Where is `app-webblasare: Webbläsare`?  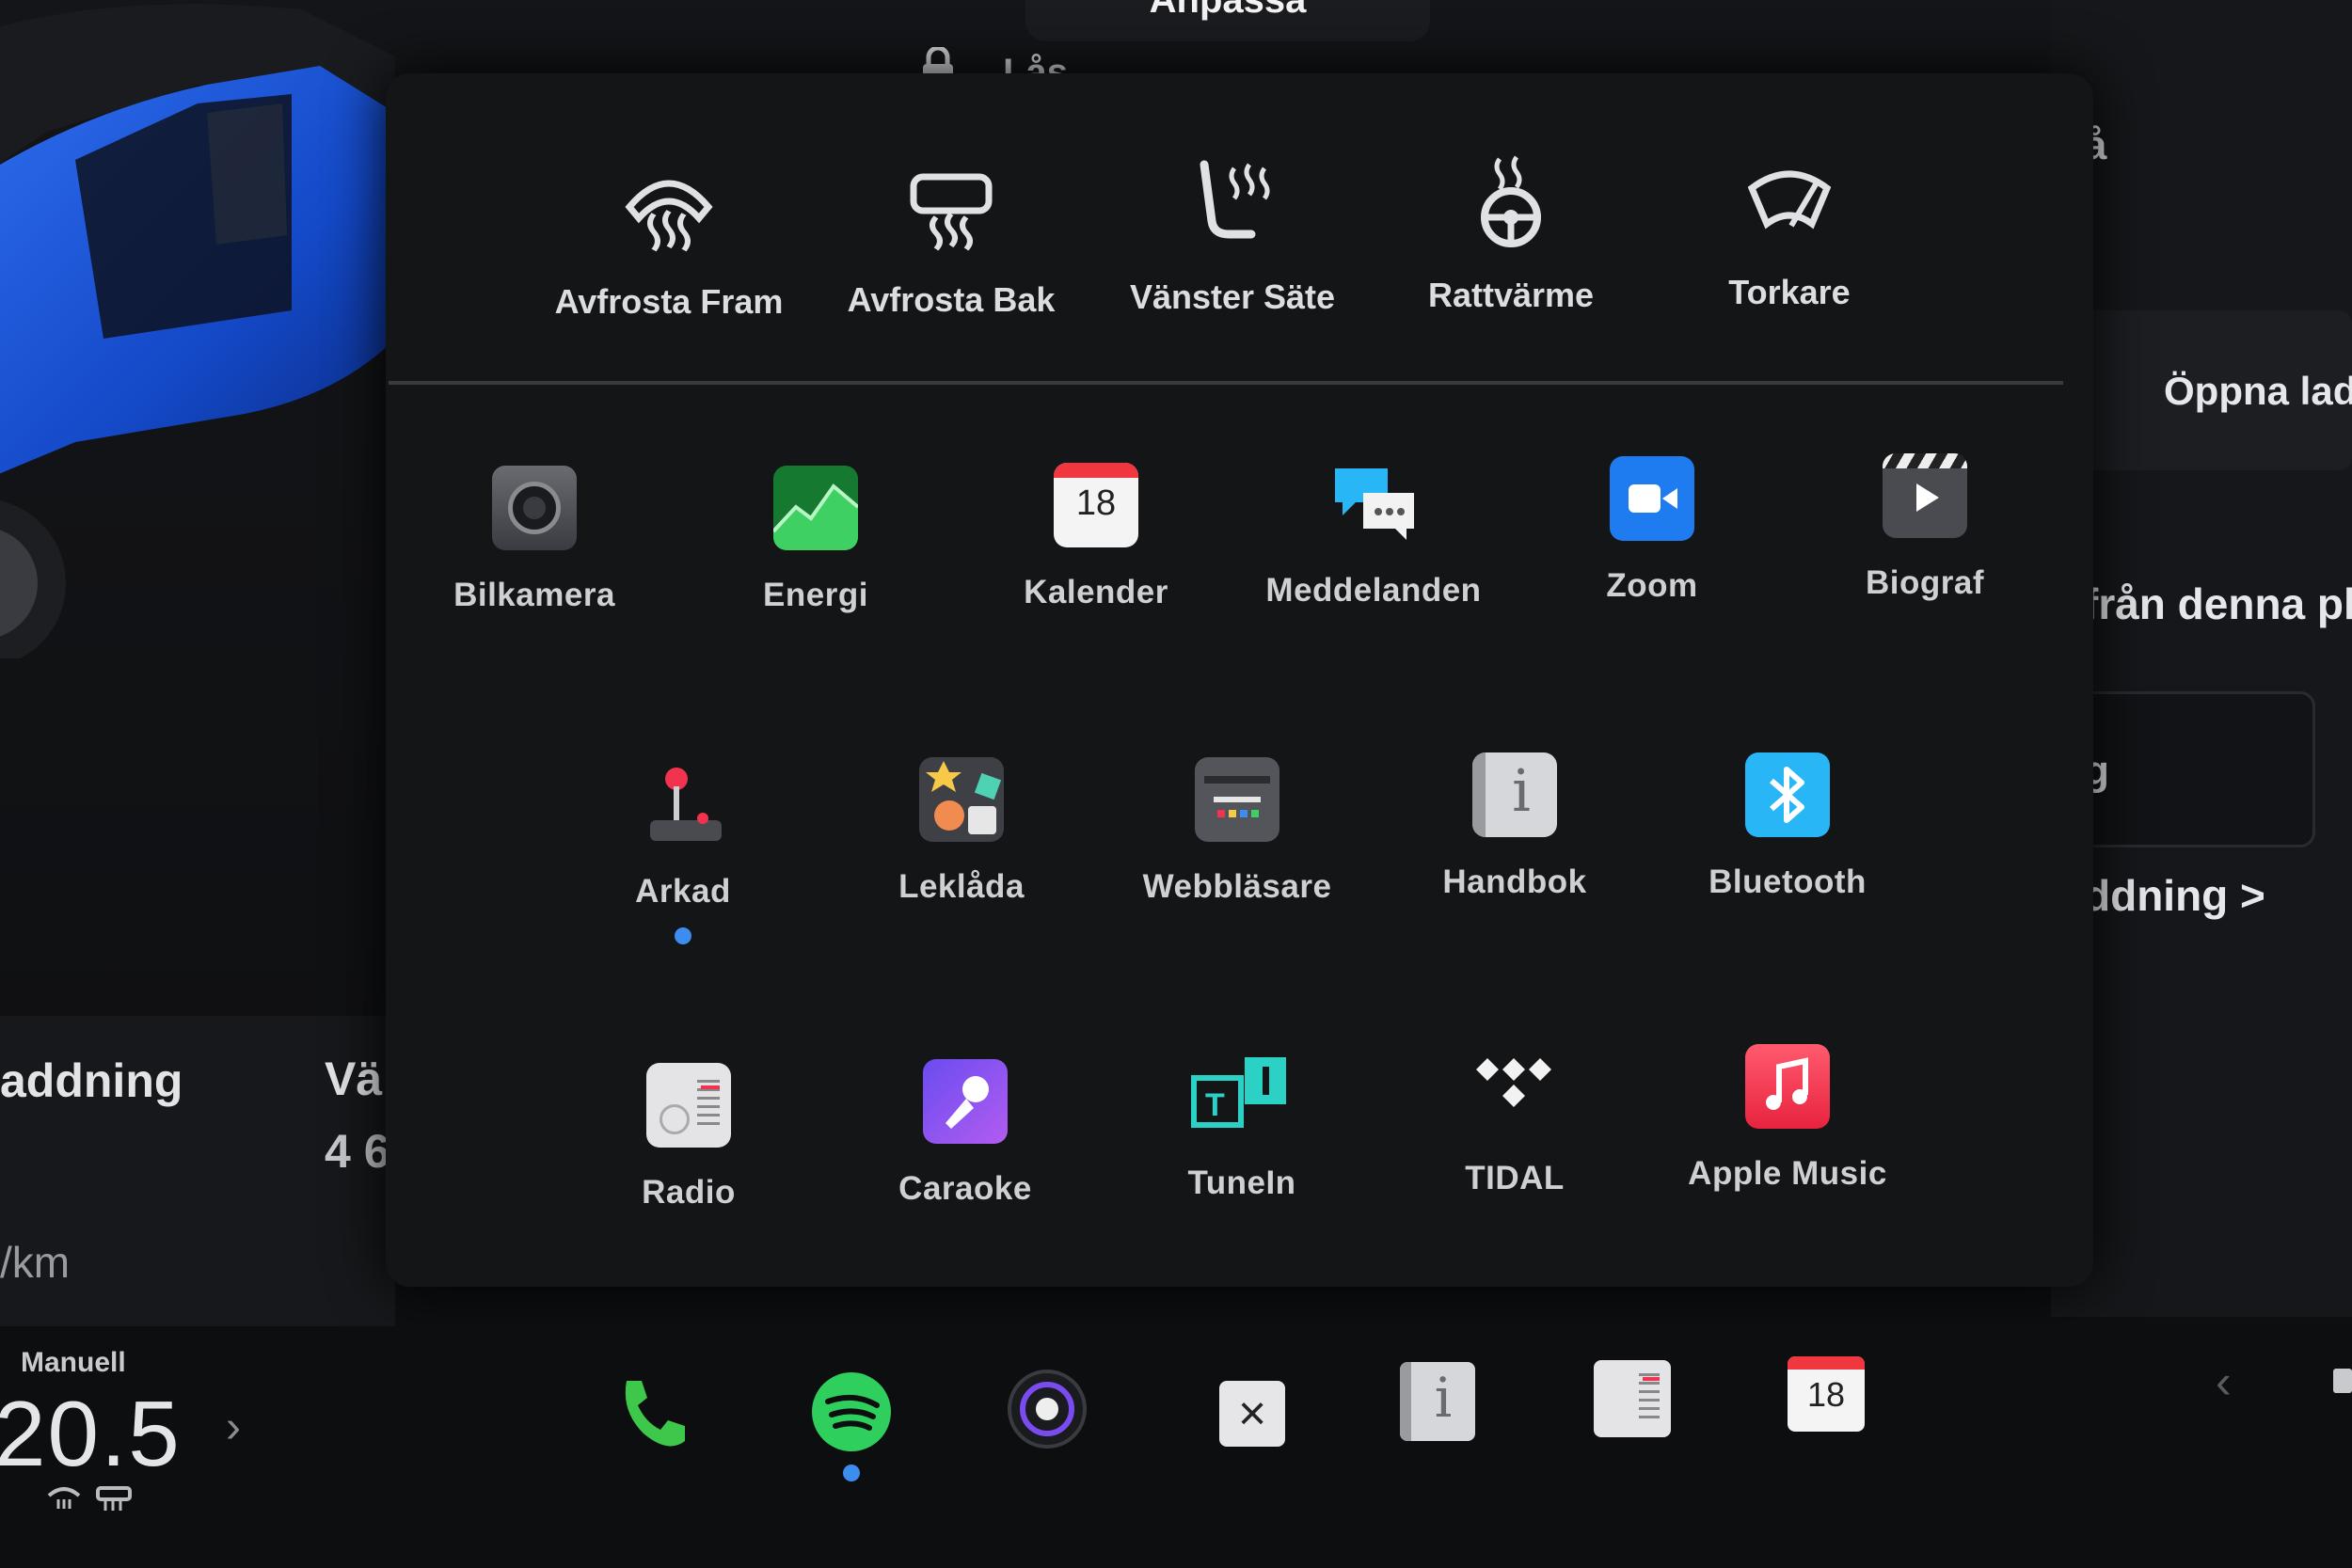
app-webblasare: Webbläsare is located at coordinates (1237, 831).